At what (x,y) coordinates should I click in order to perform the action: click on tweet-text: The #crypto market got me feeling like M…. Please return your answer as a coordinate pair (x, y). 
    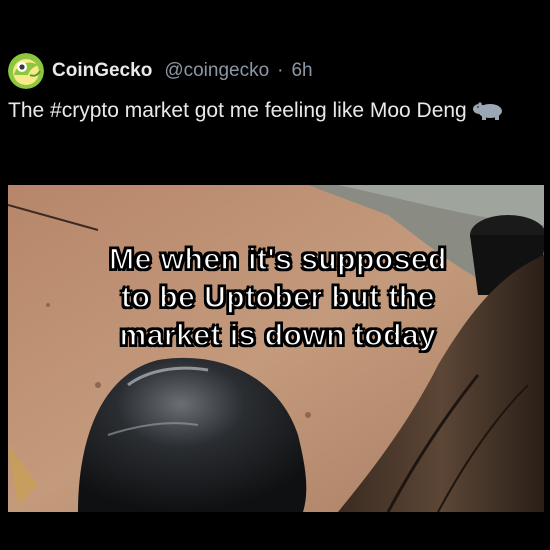
    Looking at the image, I should click on (268, 111).